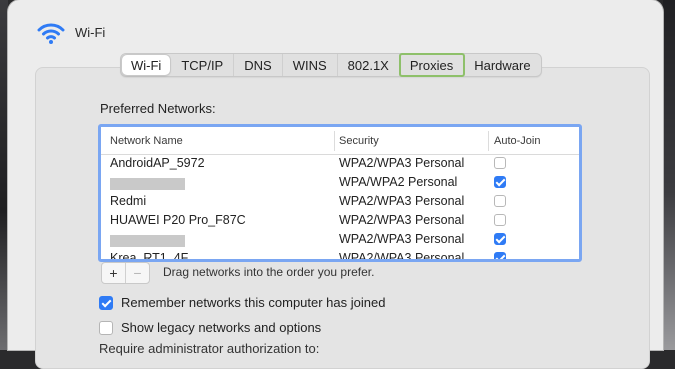  Describe the element at coordinates (517, 141) in the screenshot. I see `column-auto-join: Auto-Join` at that location.